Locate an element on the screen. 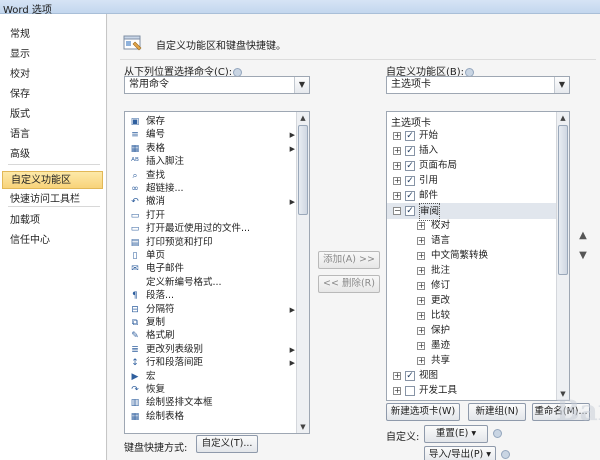 The height and width of the screenshot is (460, 600). tree-item: + ✓ 邮件 is located at coordinates (472, 196).